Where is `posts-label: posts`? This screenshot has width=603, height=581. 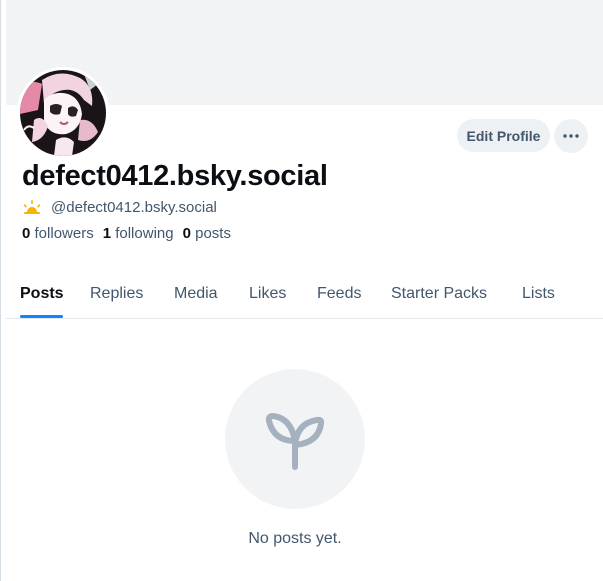 posts-label: posts is located at coordinates (213, 233).